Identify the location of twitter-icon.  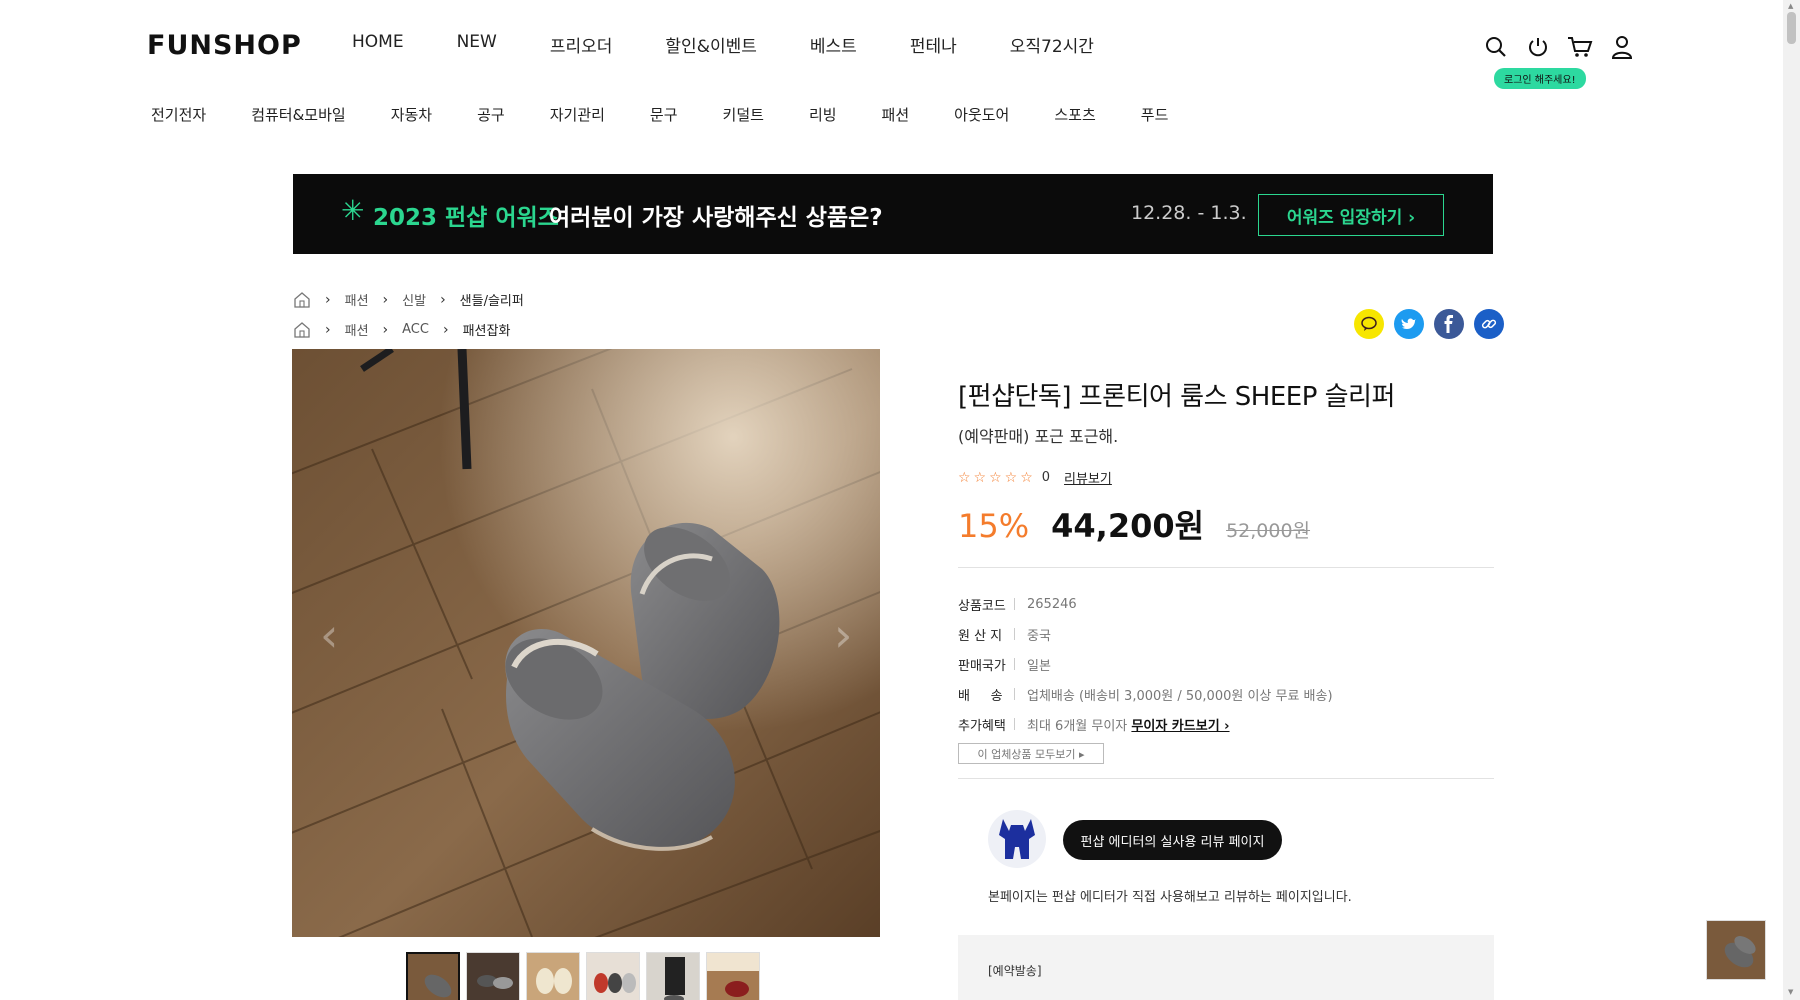
(1409, 324).